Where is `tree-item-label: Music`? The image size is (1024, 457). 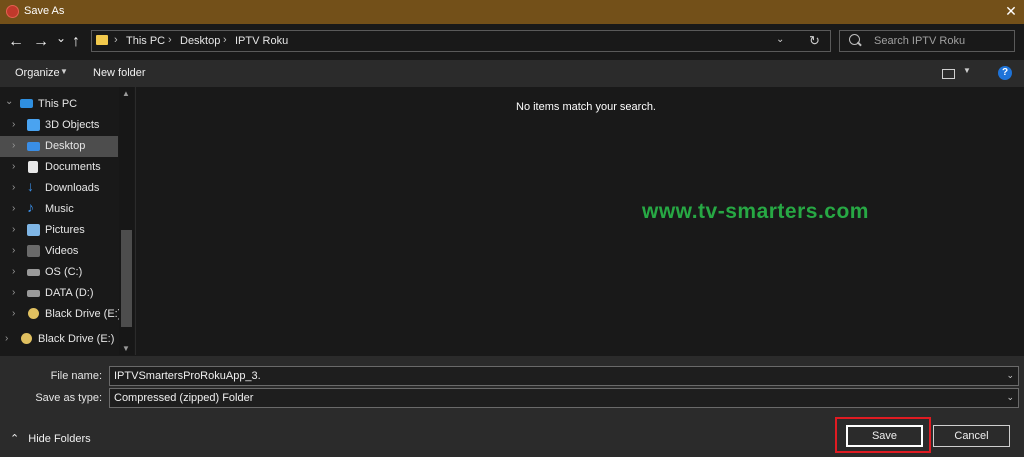 tree-item-label: Music is located at coordinates (59, 209).